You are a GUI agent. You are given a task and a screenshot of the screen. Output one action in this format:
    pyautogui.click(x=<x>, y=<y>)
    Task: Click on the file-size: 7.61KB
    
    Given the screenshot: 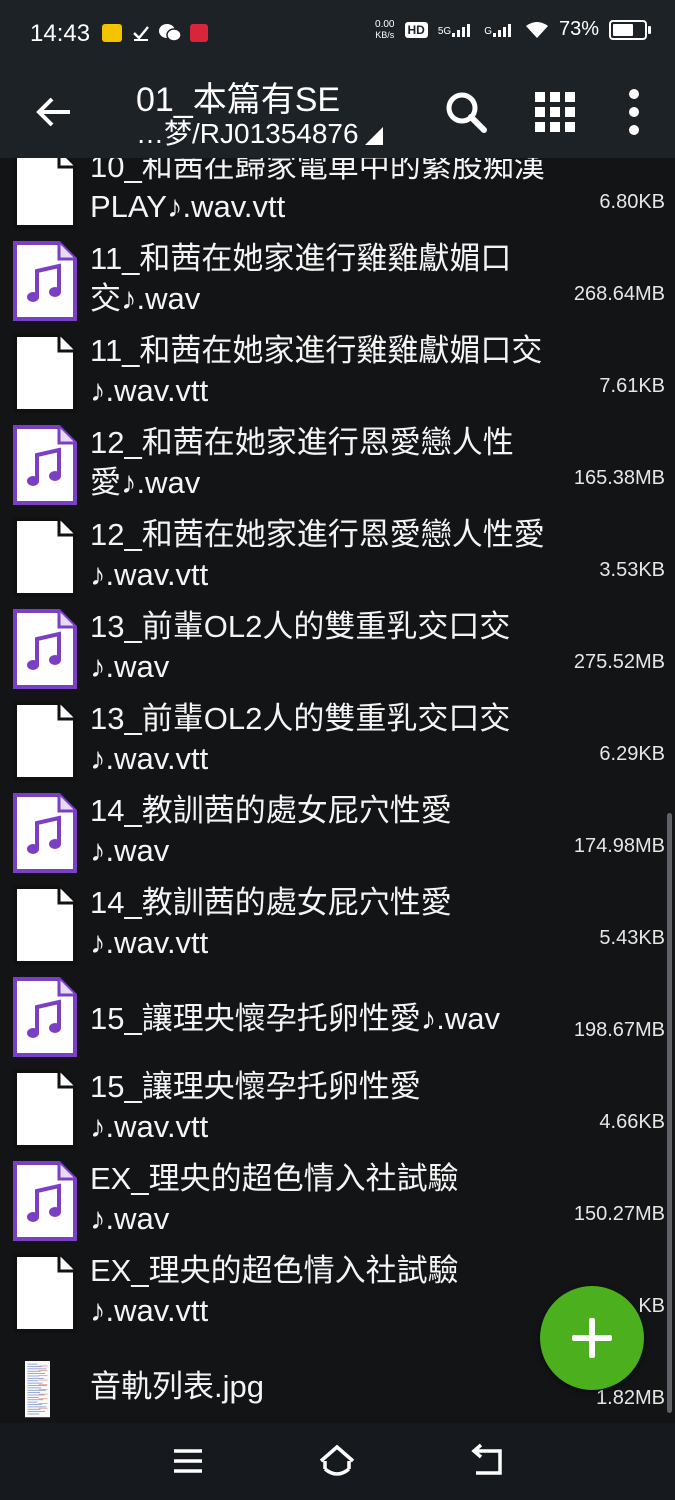 What is the action you would take?
    pyautogui.click(x=632, y=386)
    